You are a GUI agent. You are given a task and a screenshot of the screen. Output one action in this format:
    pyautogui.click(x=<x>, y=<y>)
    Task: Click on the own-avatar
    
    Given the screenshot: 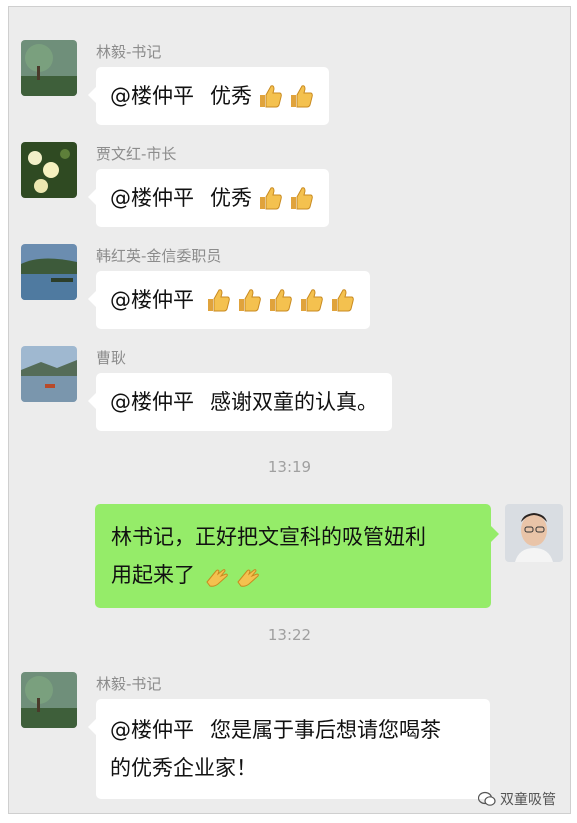 What is the action you would take?
    pyautogui.click(x=534, y=533)
    